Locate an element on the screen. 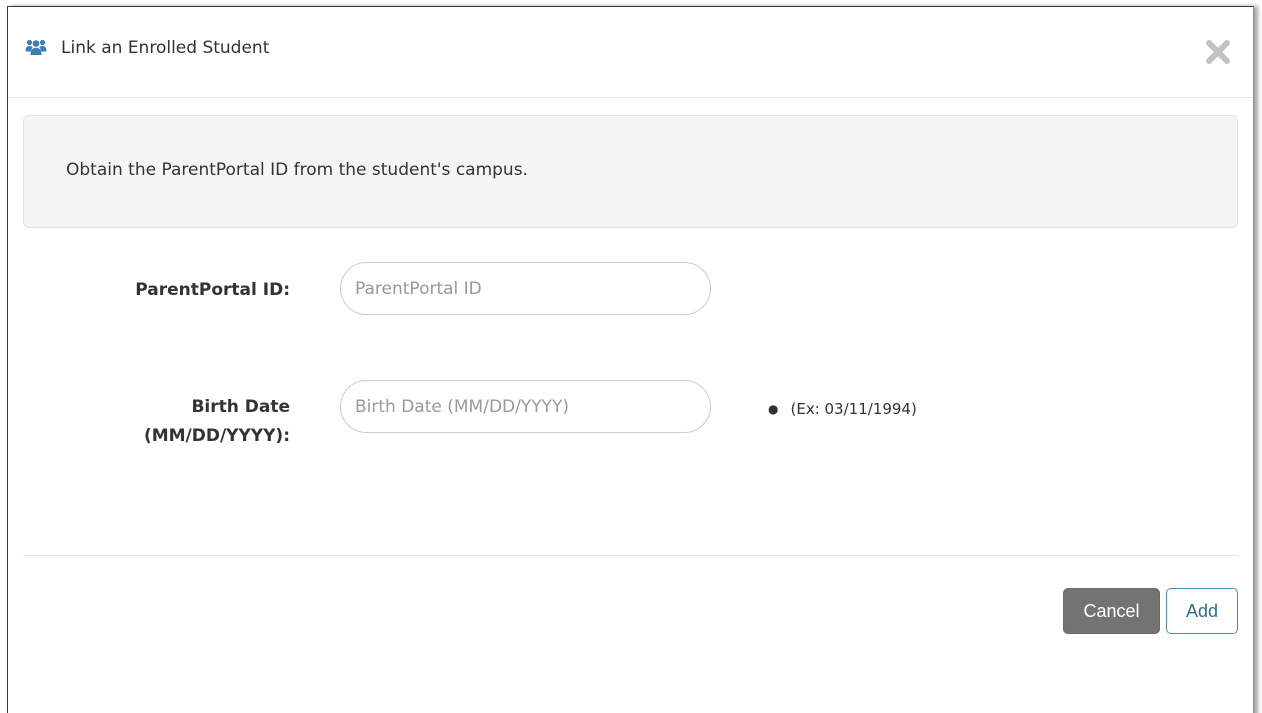 The height and width of the screenshot is (713, 1262). birth-date-input is located at coordinates (525, 406).